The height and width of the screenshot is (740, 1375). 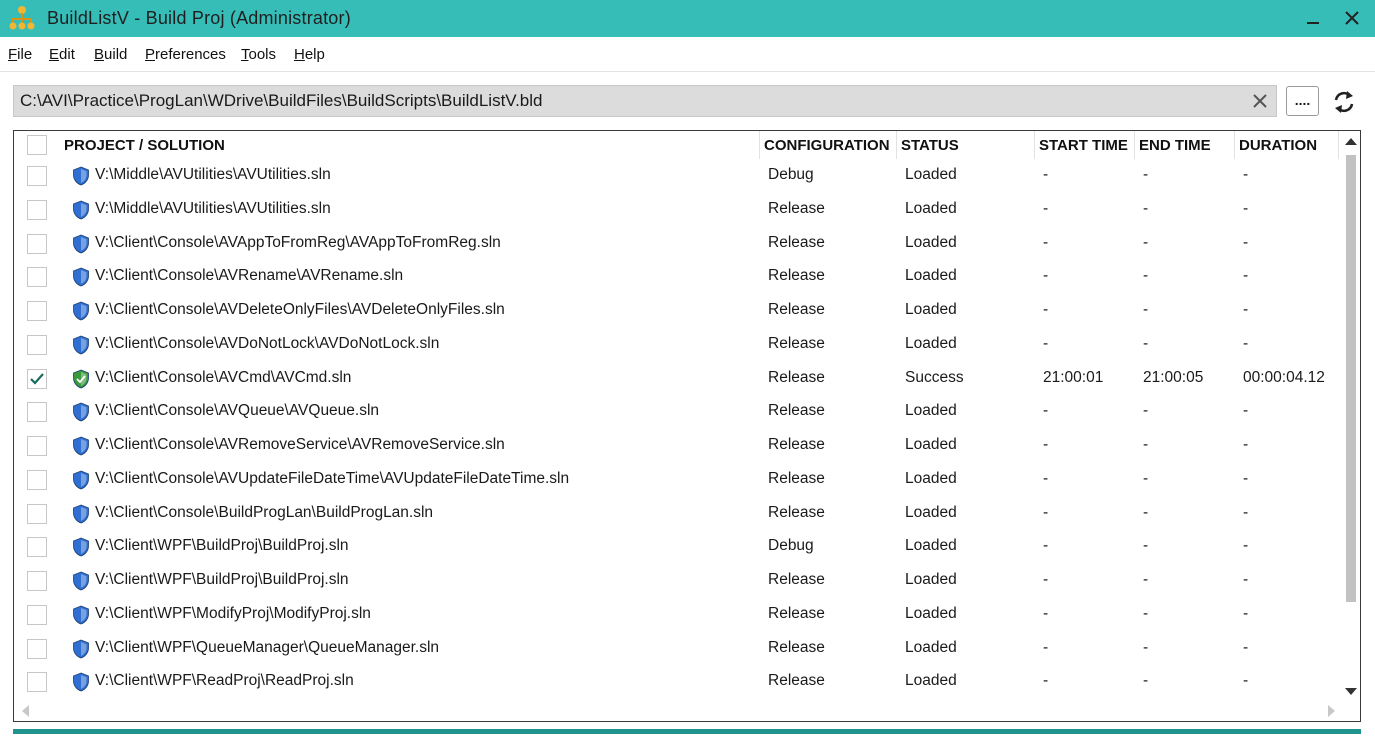 I want to click on scroll-down-icon, so click(x=1351, y=692).